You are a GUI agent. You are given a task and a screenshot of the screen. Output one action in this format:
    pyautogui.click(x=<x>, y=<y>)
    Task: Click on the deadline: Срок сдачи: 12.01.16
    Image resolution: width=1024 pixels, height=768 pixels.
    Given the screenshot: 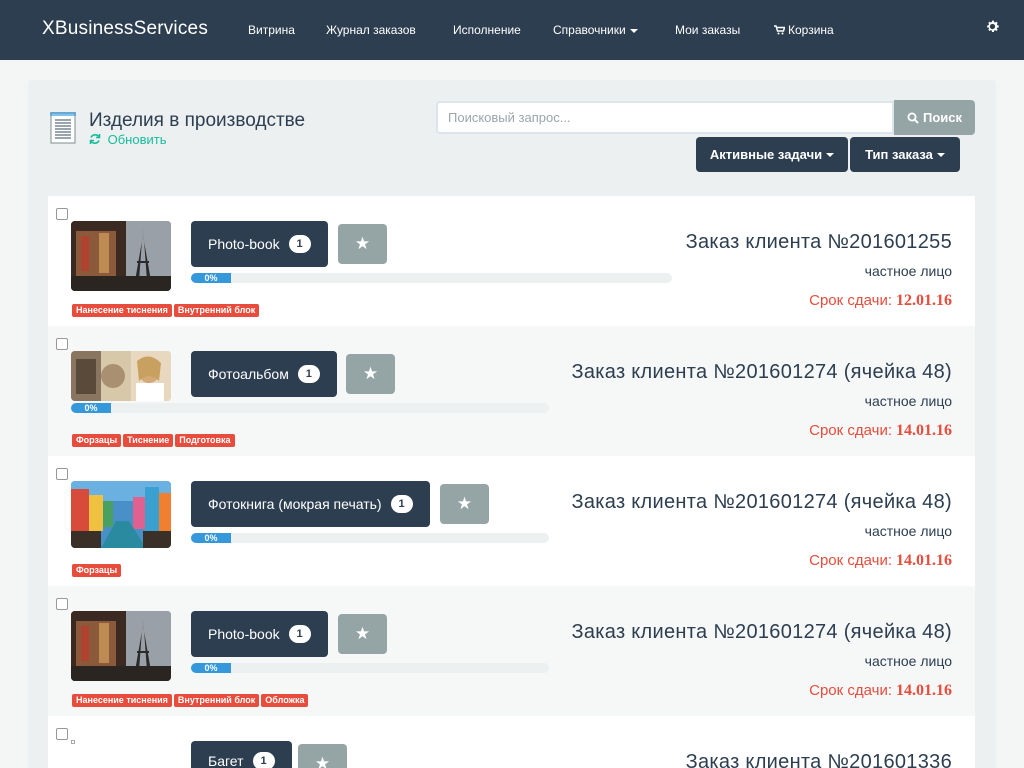 What is the action you would take?
    pyautogui.click(x=880, y=301)
    